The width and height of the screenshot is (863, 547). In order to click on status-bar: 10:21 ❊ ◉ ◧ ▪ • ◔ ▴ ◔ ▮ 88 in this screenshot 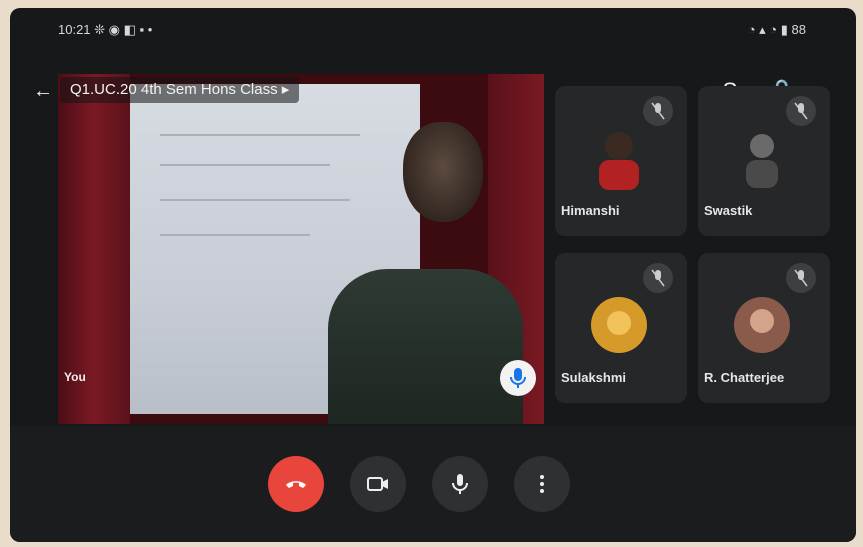, I will do `click(433, 28)`.